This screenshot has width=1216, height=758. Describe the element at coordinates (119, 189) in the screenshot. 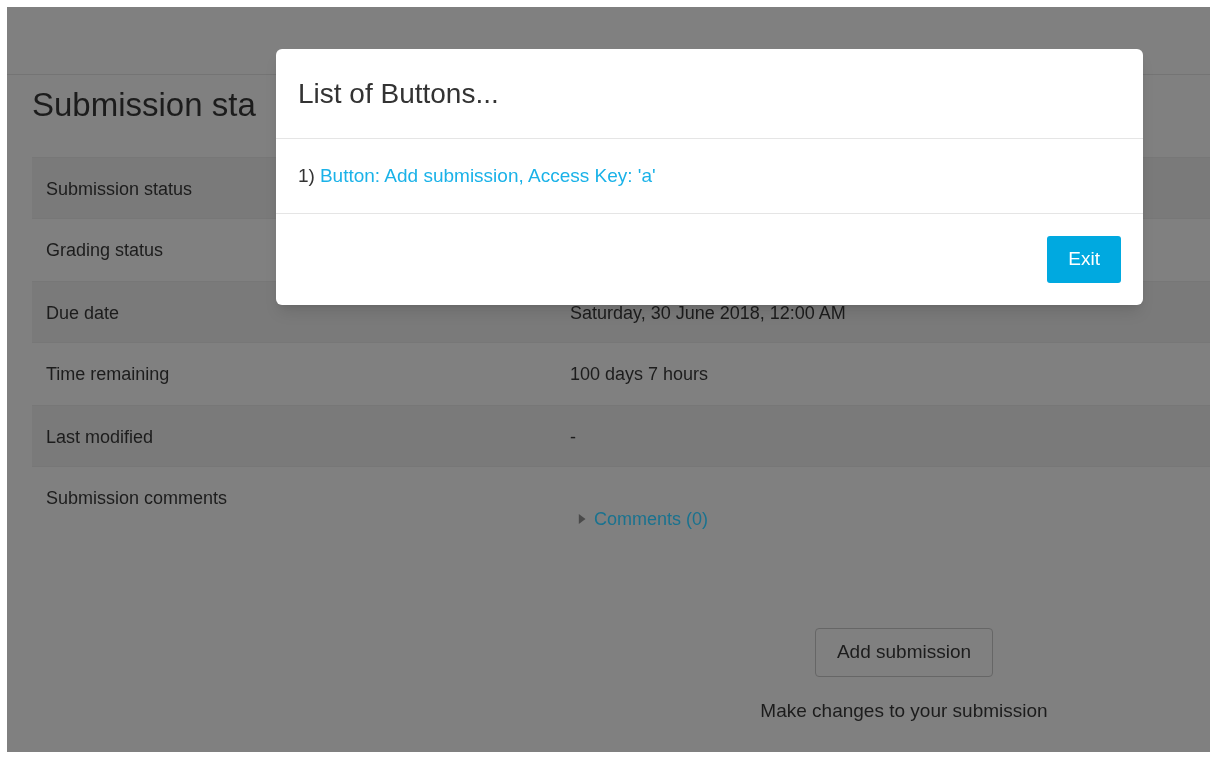

I see `row-label: Submission status` at that location.